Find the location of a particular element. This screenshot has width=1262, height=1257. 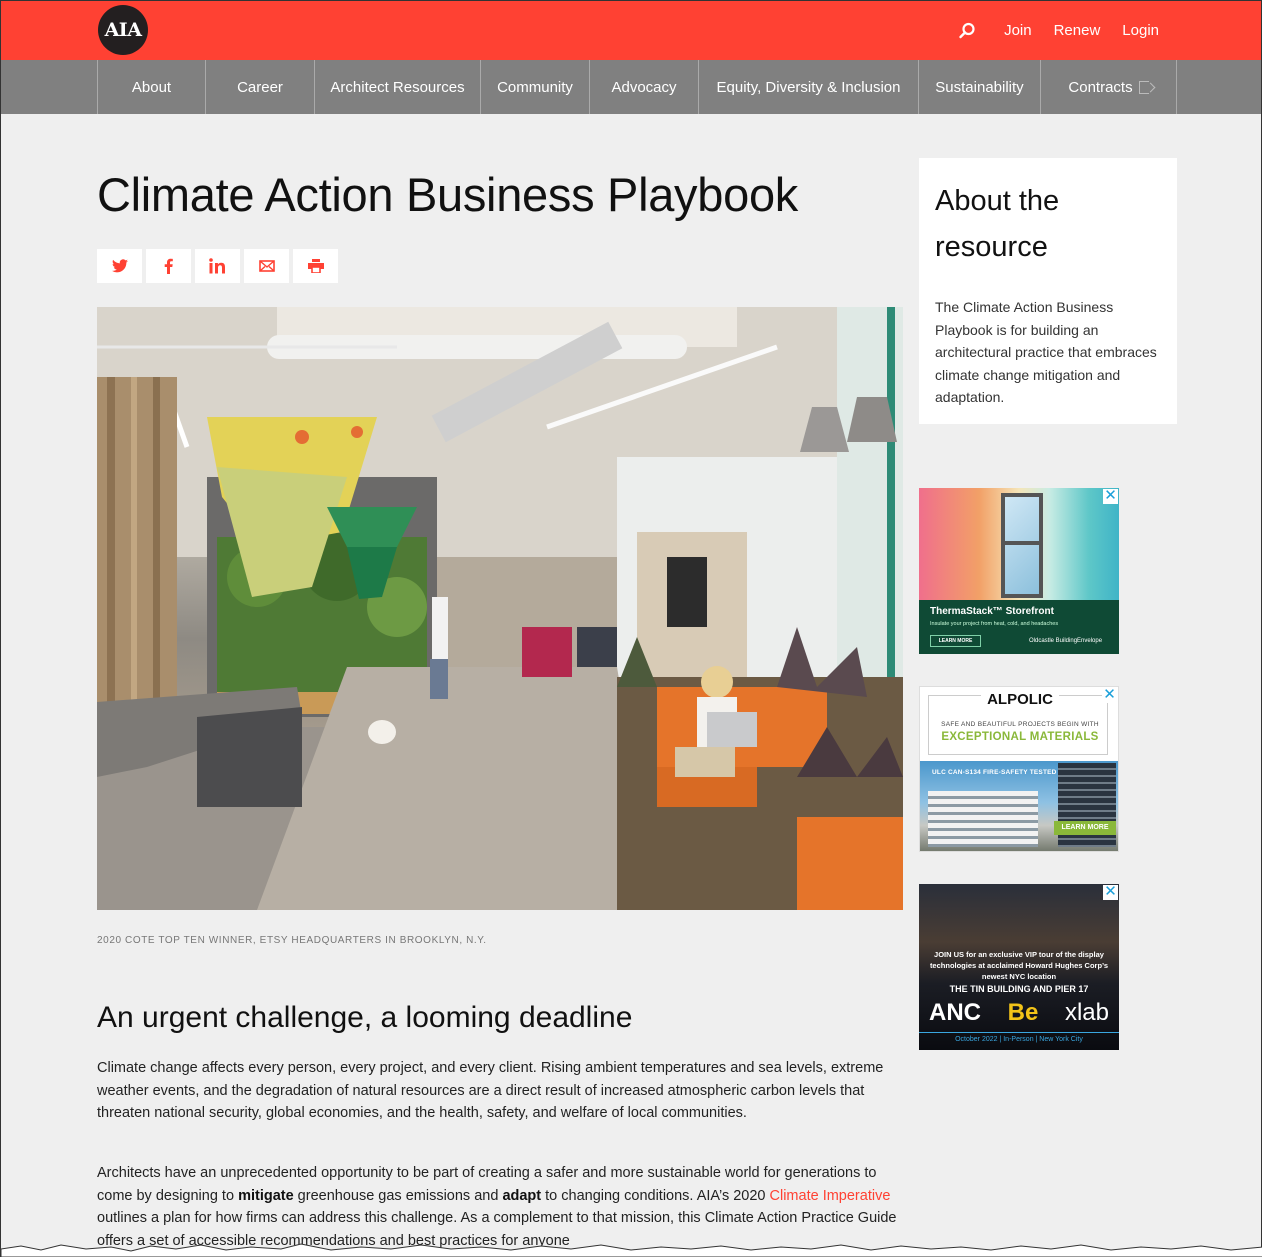

renew-link: Renew is located at coordinates (1077, 30).